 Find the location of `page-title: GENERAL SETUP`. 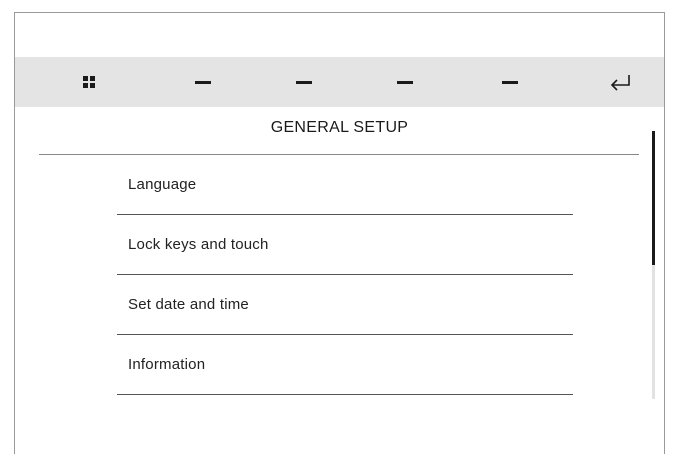

page-title: GENERAL SETUP is located at coordinates (339, 127).